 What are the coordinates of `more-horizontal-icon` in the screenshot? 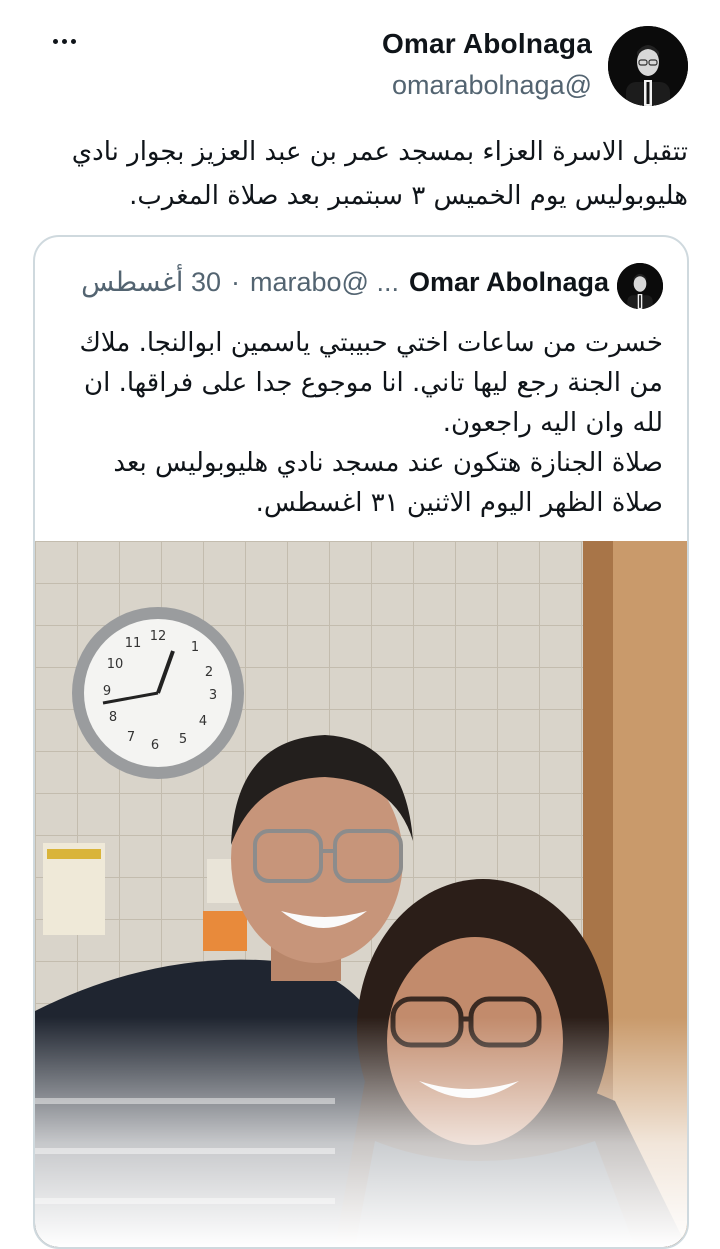 It's located at (55, 41).